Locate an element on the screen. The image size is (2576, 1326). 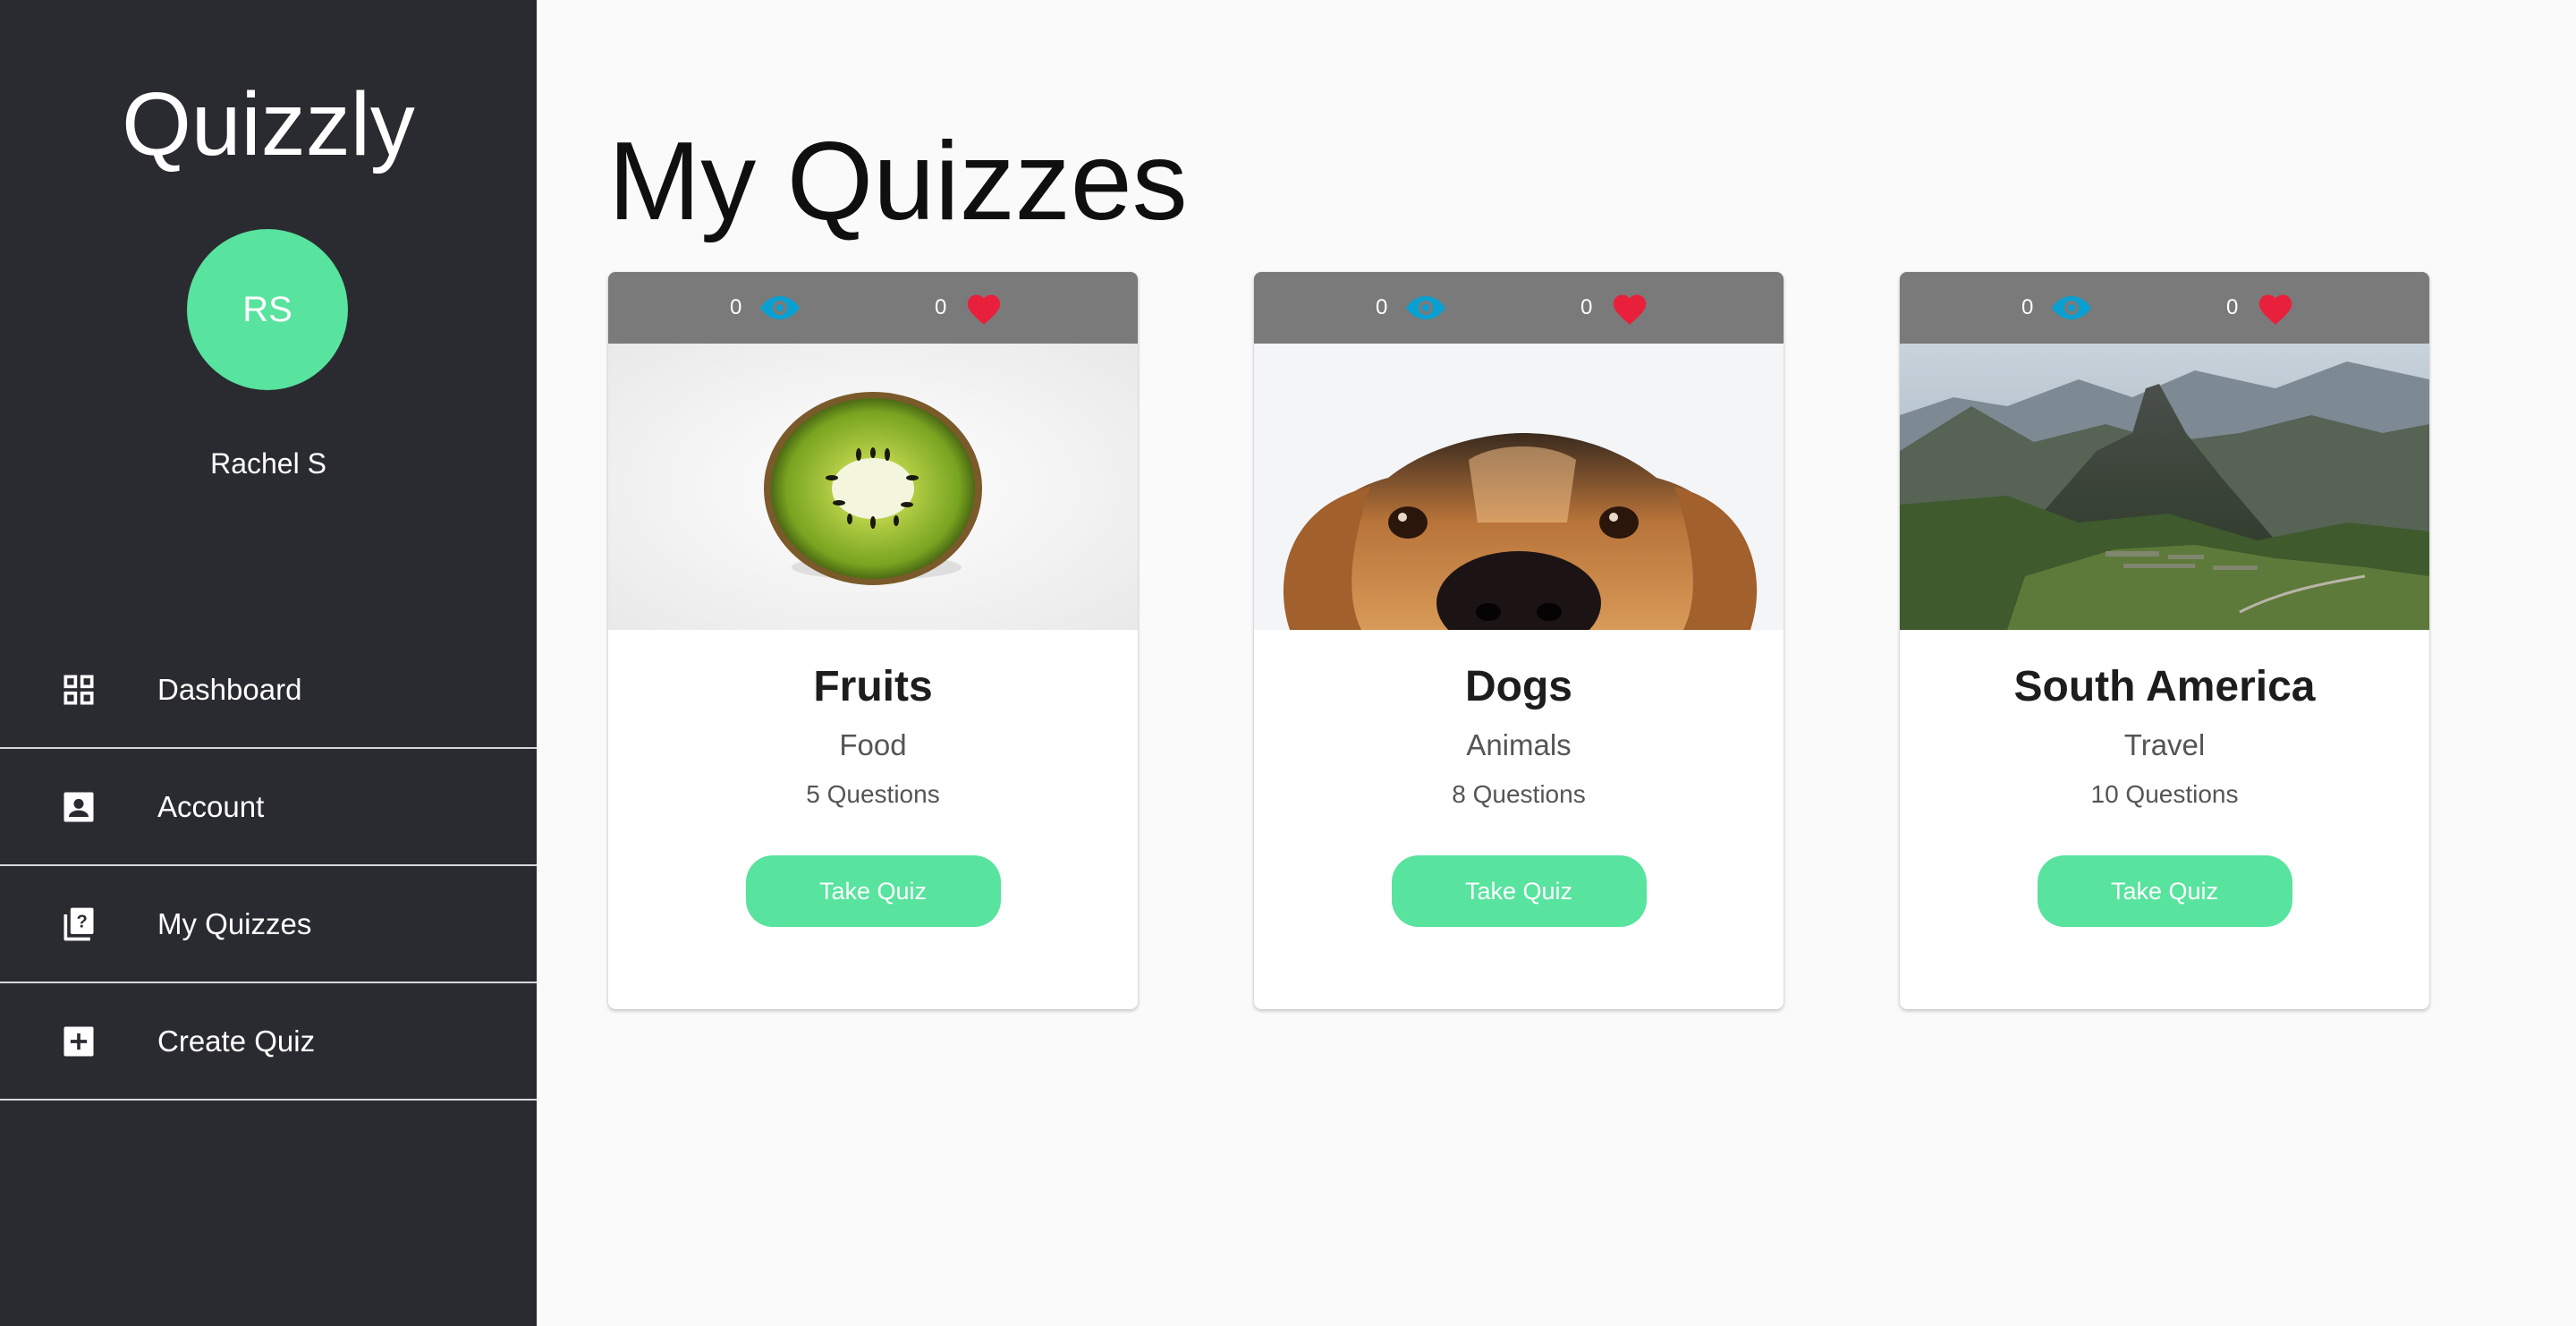
dog-photo is located at coordinates (1519, 487).